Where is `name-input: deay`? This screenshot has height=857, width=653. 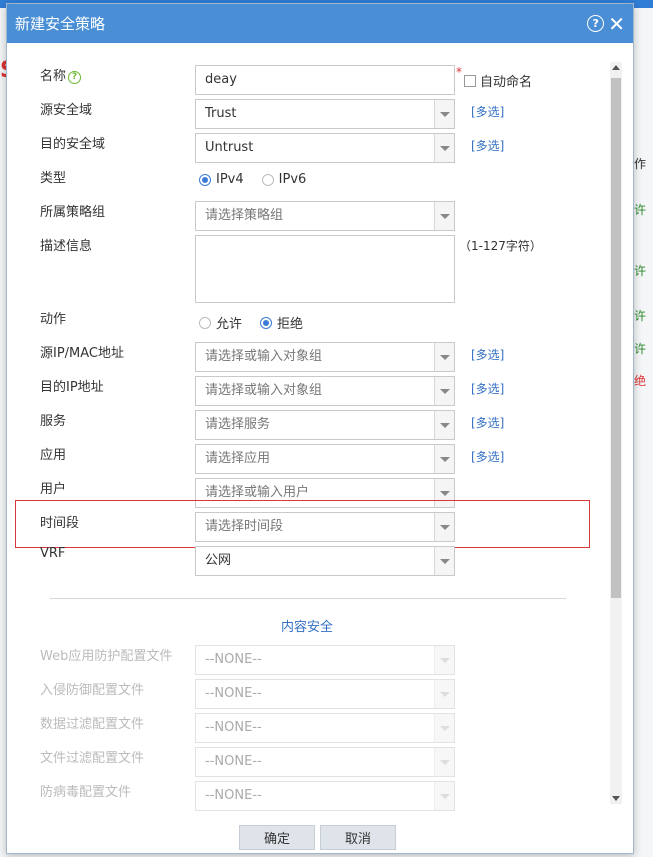
name-input: deay is located at coordinates (325, 80).